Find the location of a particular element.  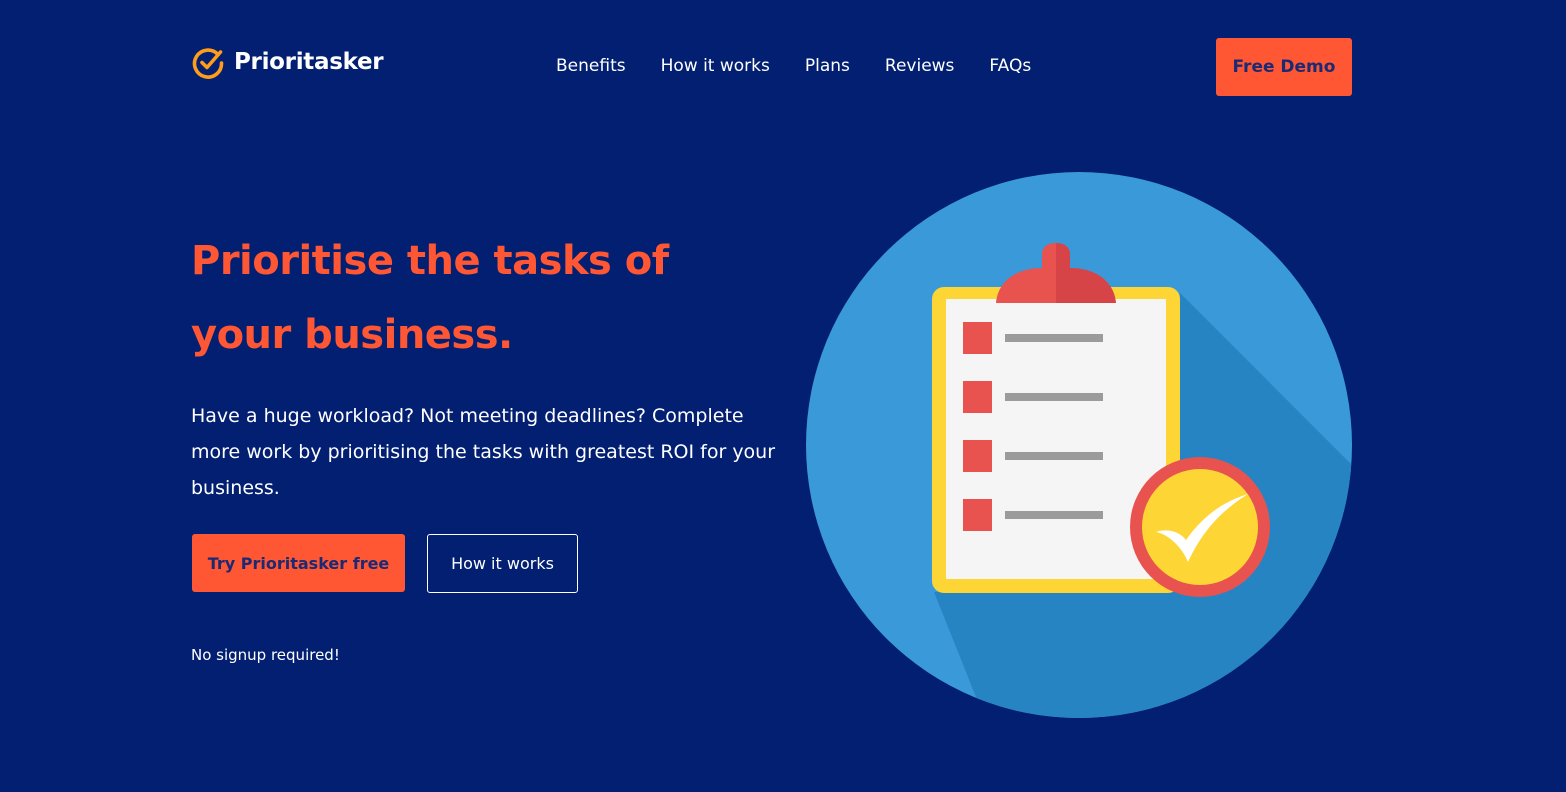

brand-logo: Prioritasker is located at coordinates (287, 62).